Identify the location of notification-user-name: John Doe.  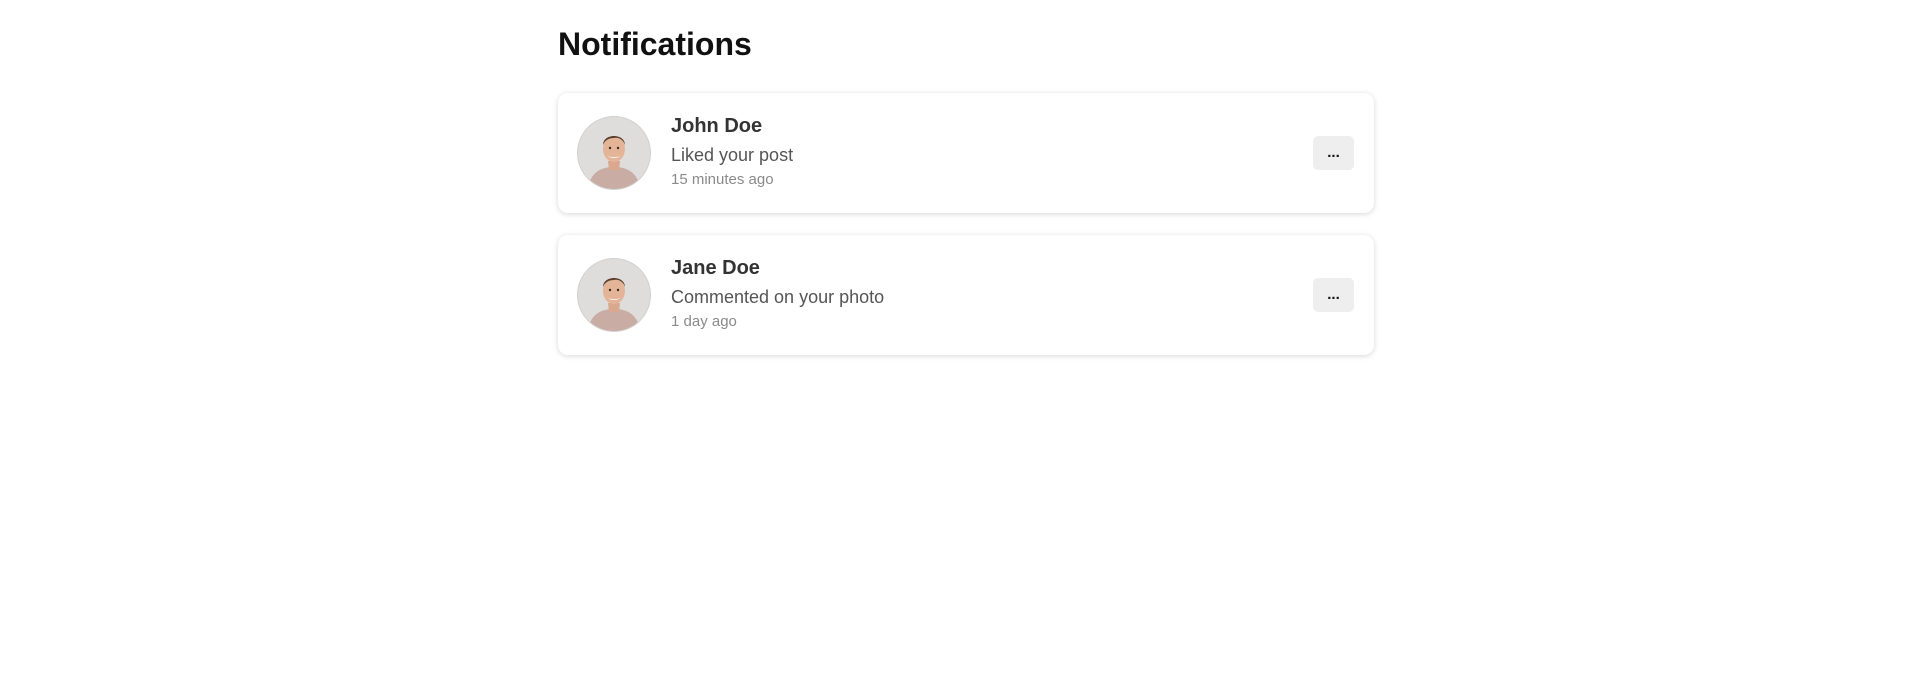
(717, 126).